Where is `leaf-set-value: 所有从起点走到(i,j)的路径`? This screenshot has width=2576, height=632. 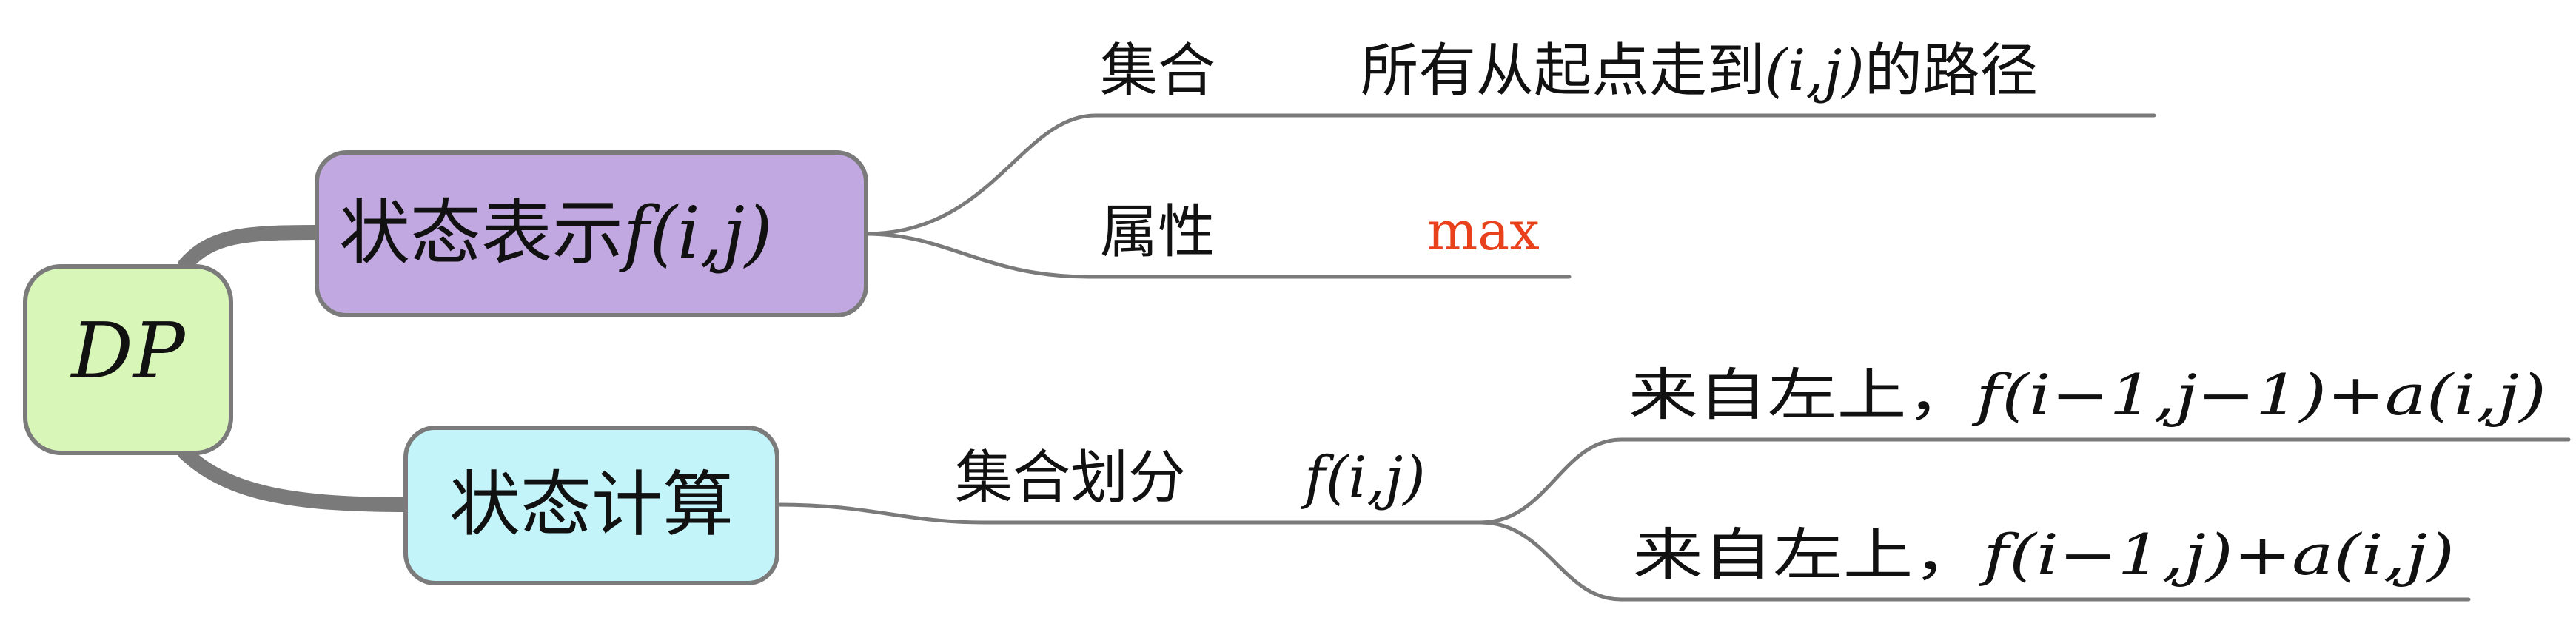
leaf-set-value: 所有从起点走到(i,j)的路径 is located at coordinates (1699, 71).